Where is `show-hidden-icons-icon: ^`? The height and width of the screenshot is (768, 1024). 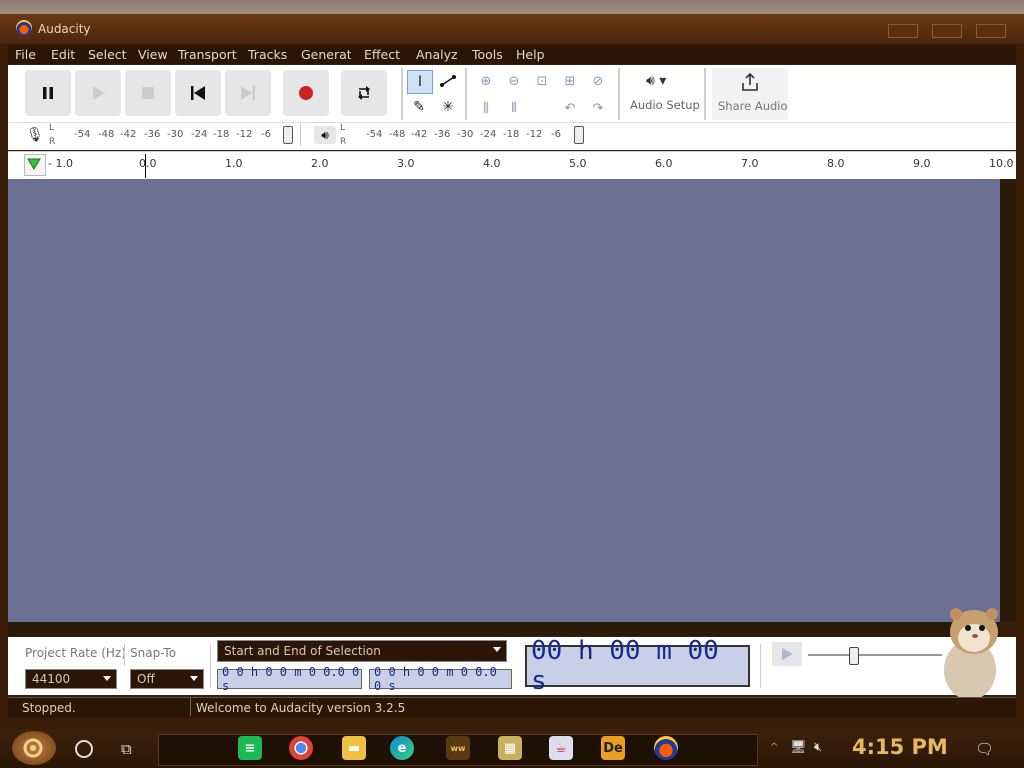 show-hidden-icons-icon: ^ is located at coordinates (774, 747).